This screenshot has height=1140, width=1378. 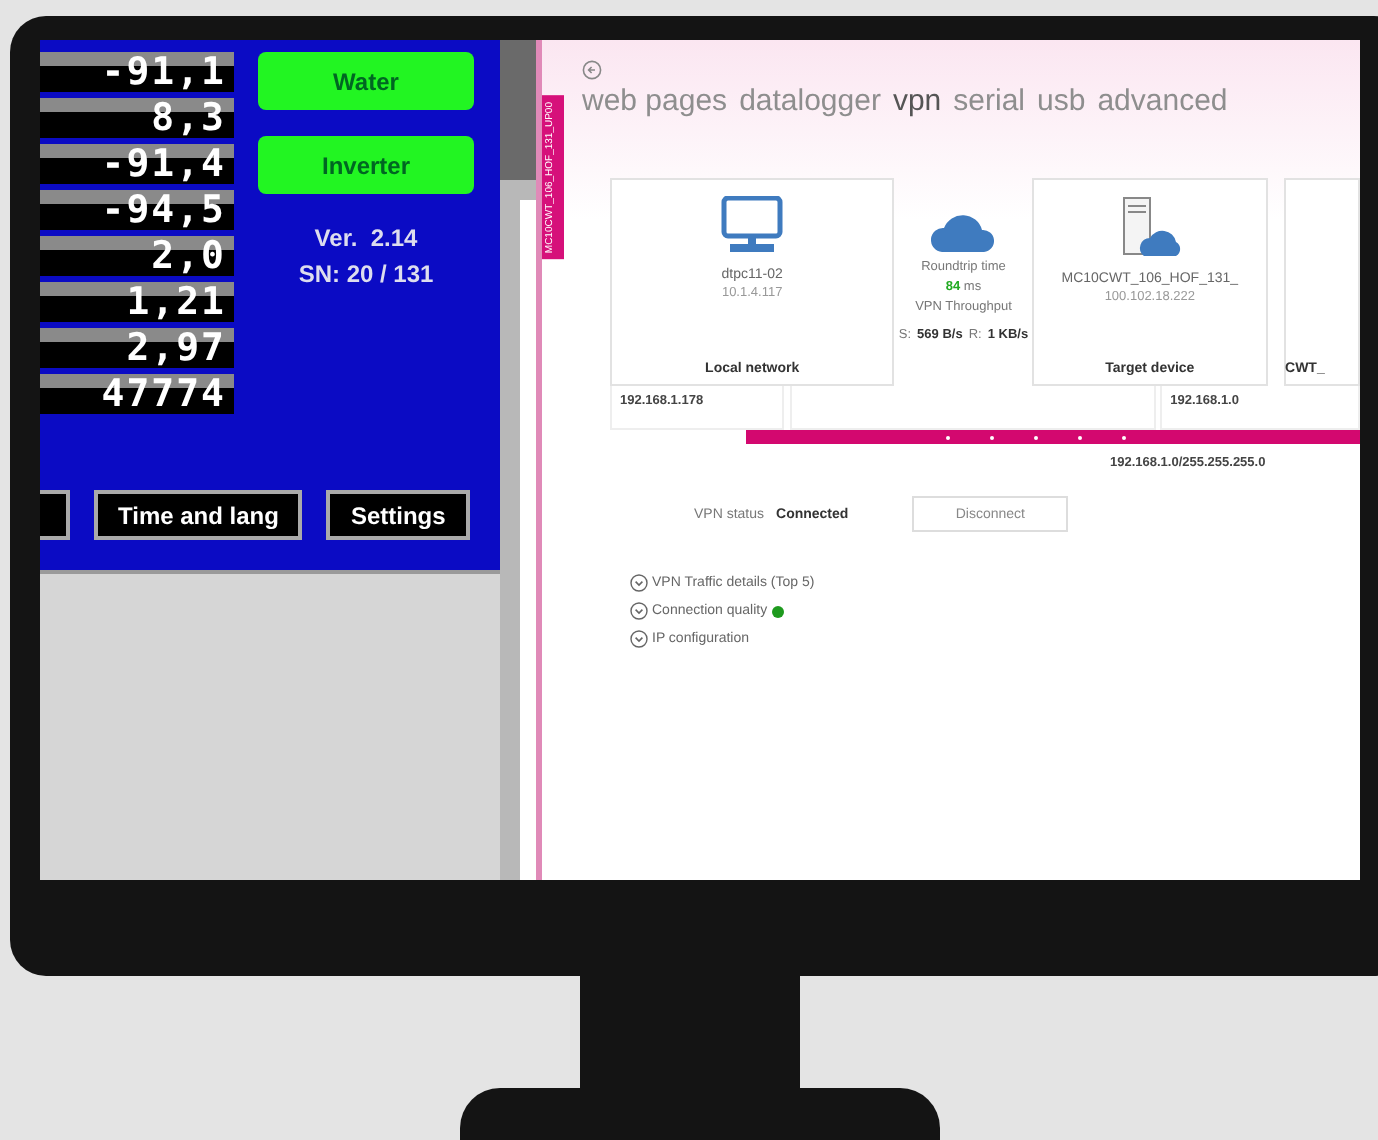 What do you see at coordinates (1162, 101) in the screenshot?
I see `nav-tab: advanced` at bounding box center [1162, 101].